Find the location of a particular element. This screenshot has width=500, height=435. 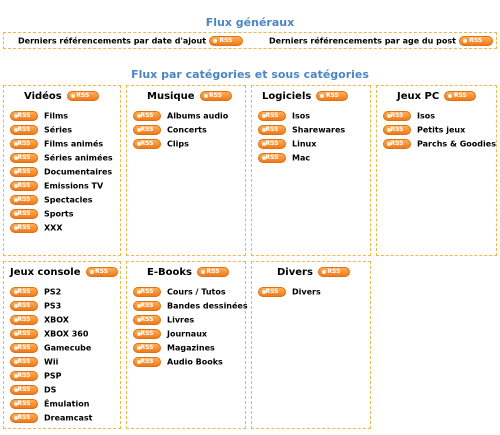

subcategory-item: RSS Parchs & Goodies is located at coordinates (439, 146).